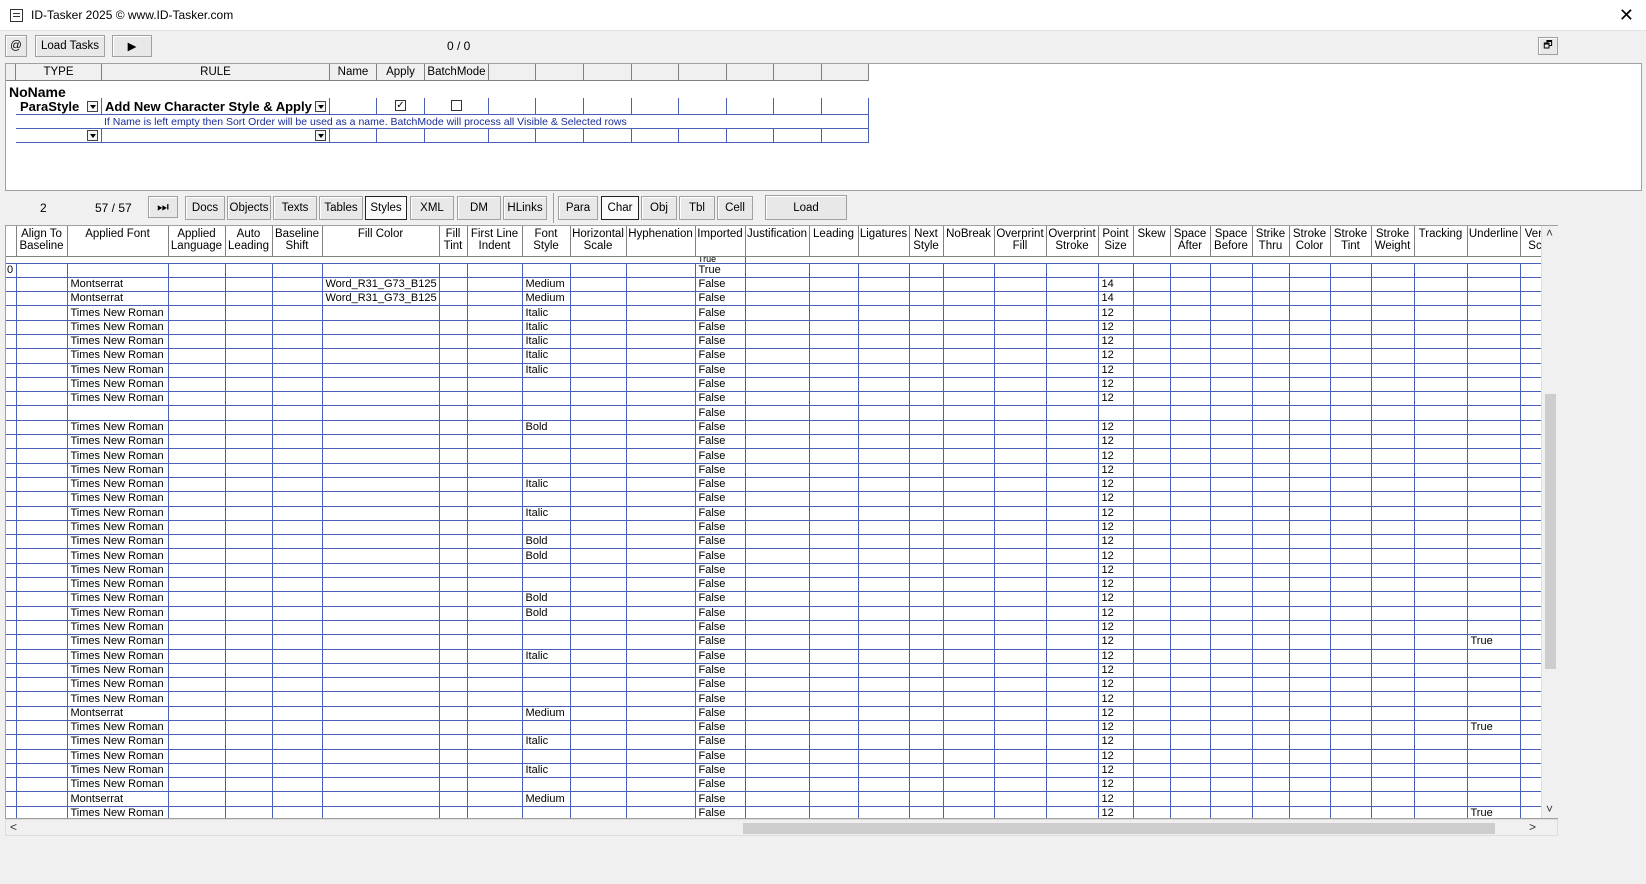  What do you see at coordinates (778, 714) in the screenshot?
I see `table-row: Montserrat Medium False 12` at bounding box center [778, 714].